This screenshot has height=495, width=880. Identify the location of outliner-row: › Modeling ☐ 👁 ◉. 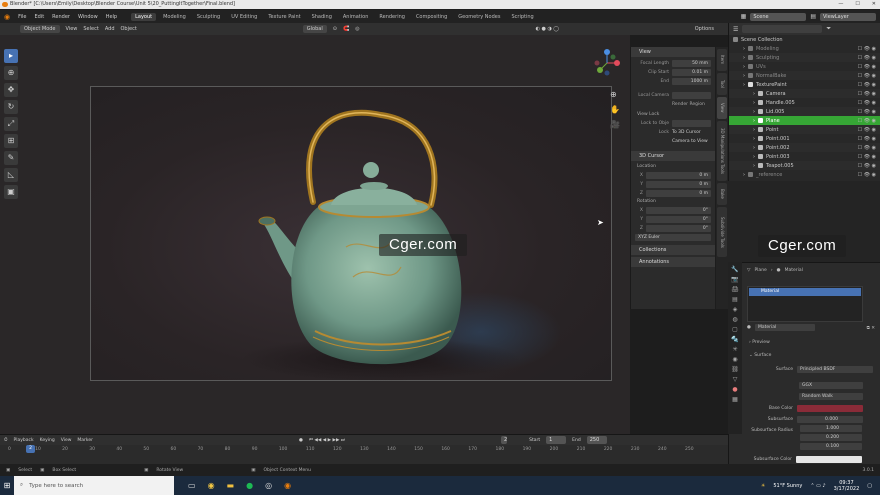
(804, 48).